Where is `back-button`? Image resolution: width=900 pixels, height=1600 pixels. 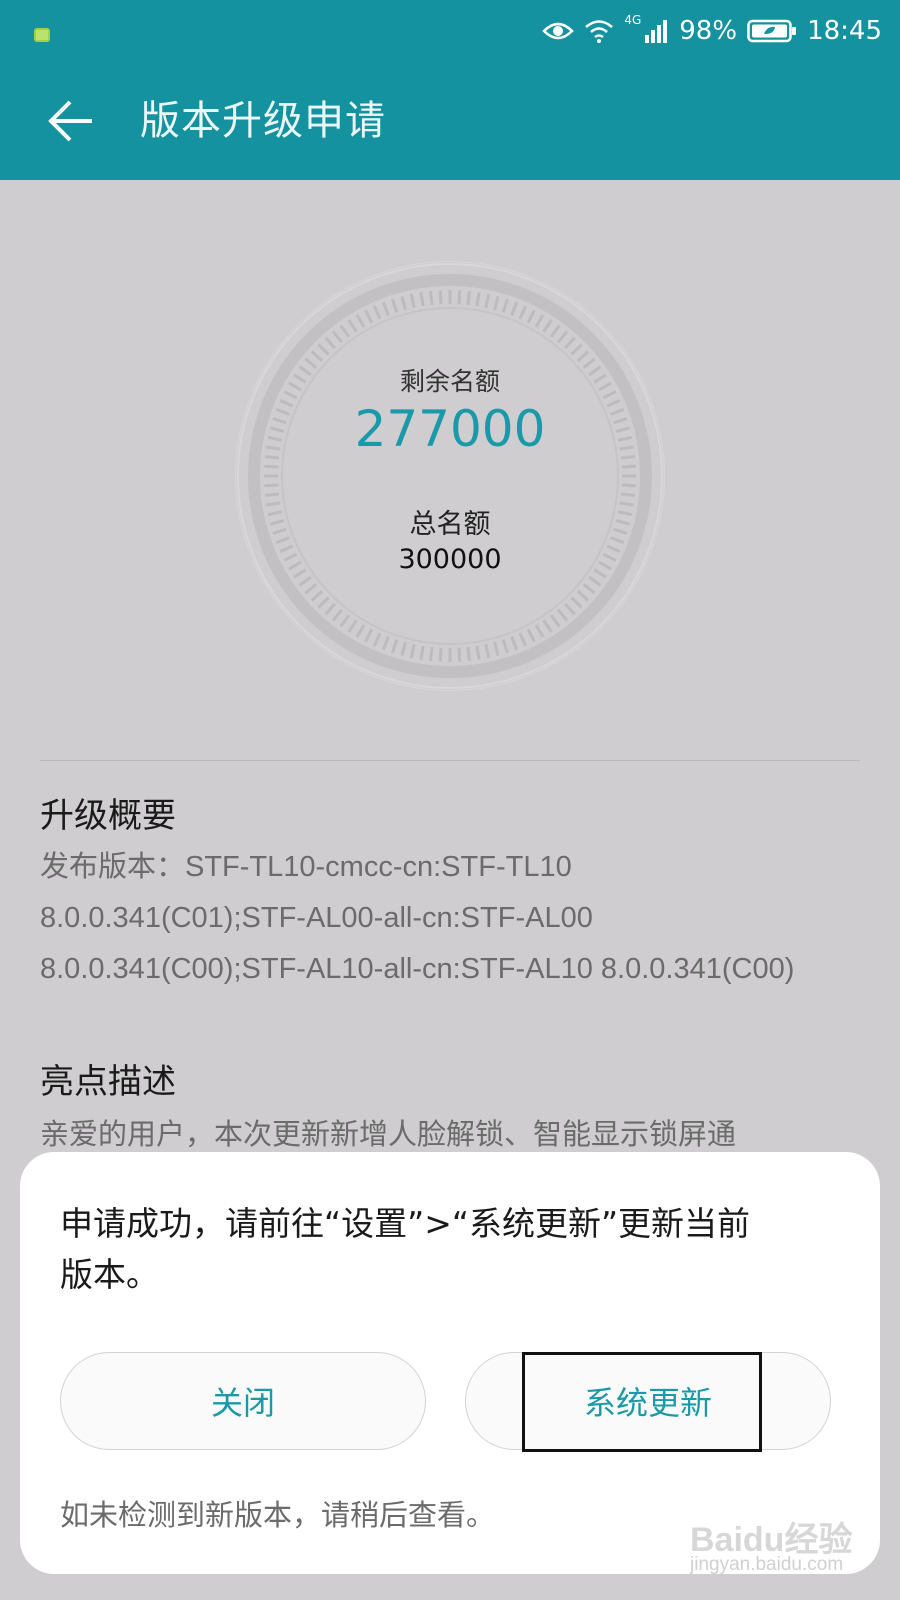 back-button is located at coordinates (71, 121).